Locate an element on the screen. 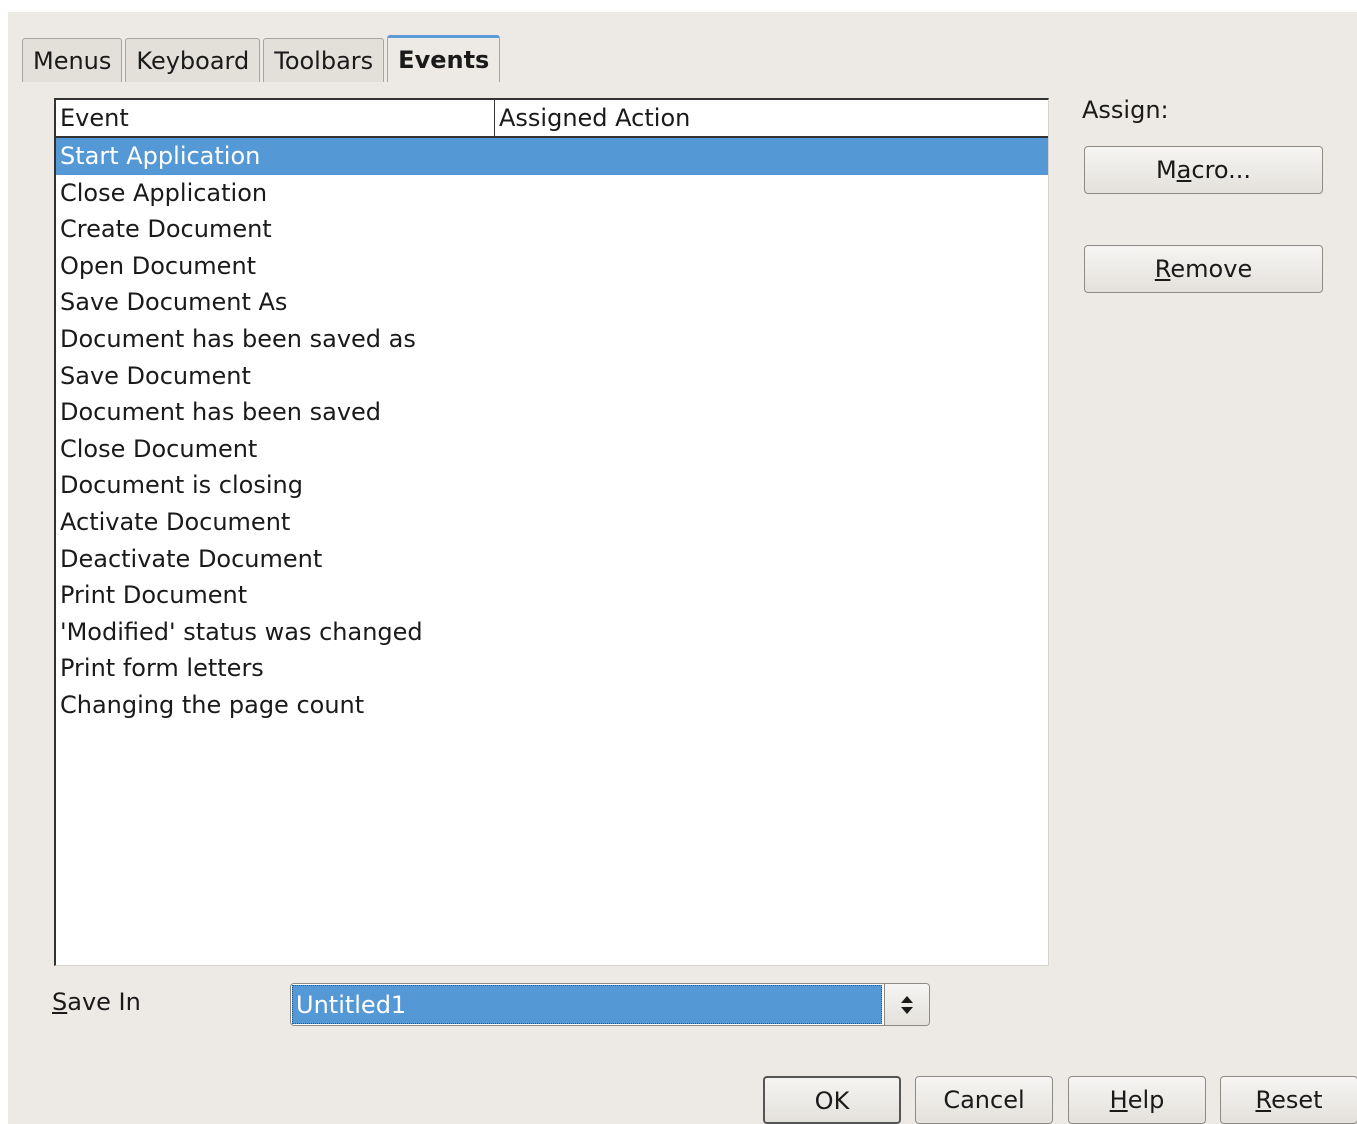 The width and height of the screenshot is (1357, 1124). reset-mnemonic: R is located at coordinates (1263, 1100).